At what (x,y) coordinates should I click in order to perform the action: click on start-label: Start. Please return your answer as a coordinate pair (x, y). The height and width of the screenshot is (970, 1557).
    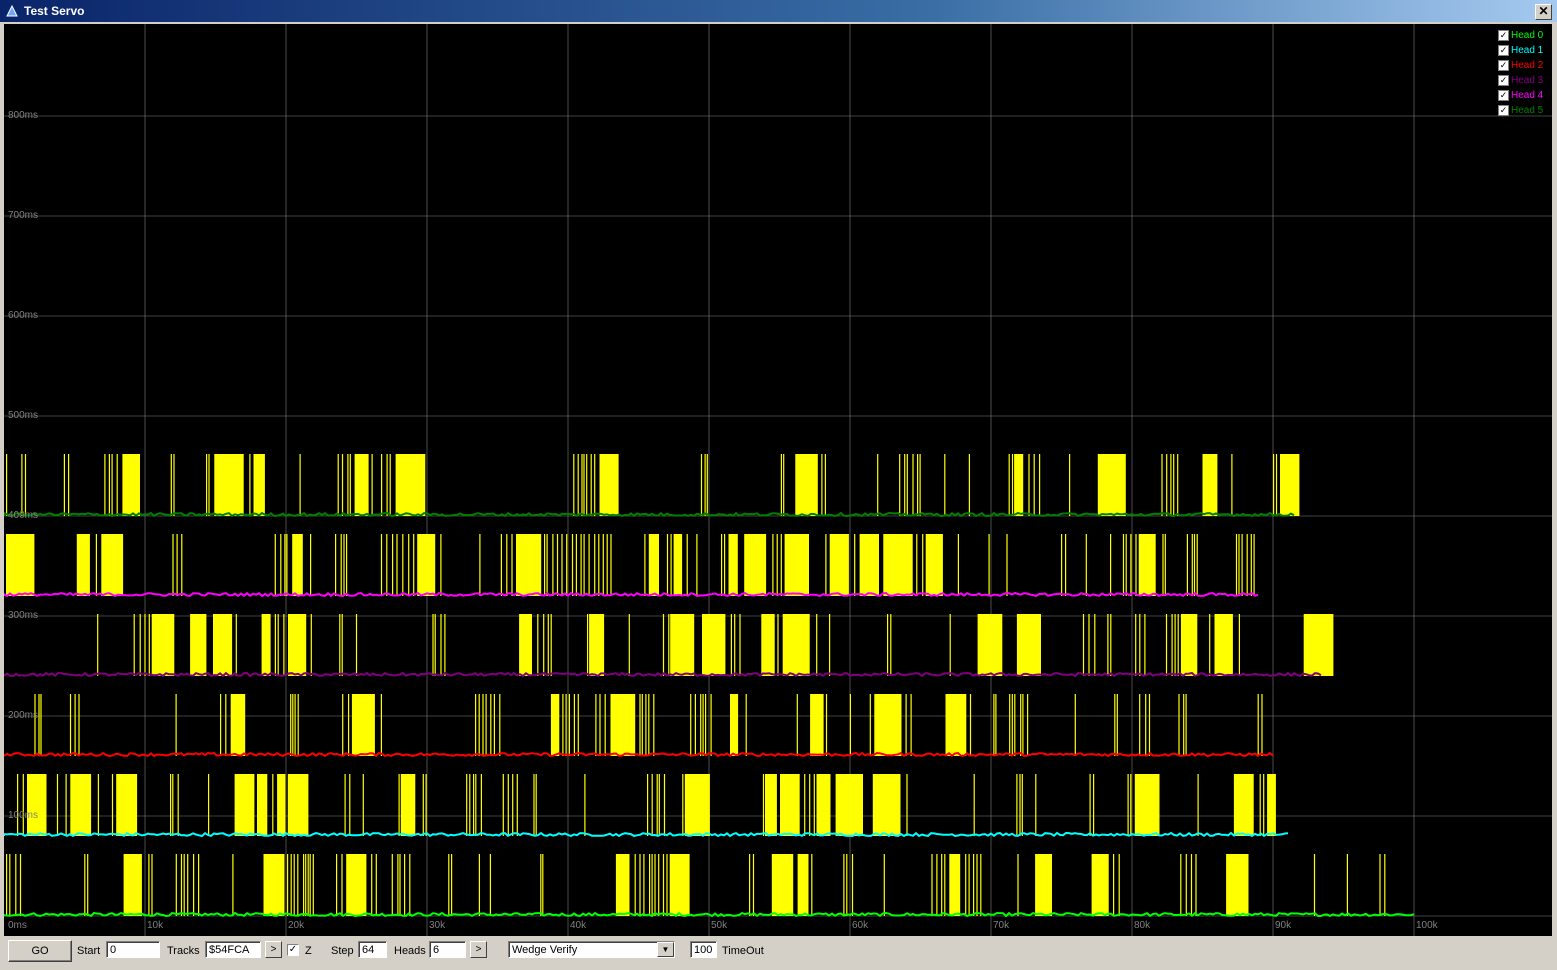
    Looking at the image, I should click on (89, 951).